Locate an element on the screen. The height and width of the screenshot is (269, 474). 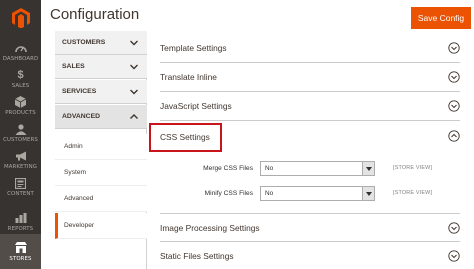
nav-item-stores: STORES is located at coordinates (20, 251).